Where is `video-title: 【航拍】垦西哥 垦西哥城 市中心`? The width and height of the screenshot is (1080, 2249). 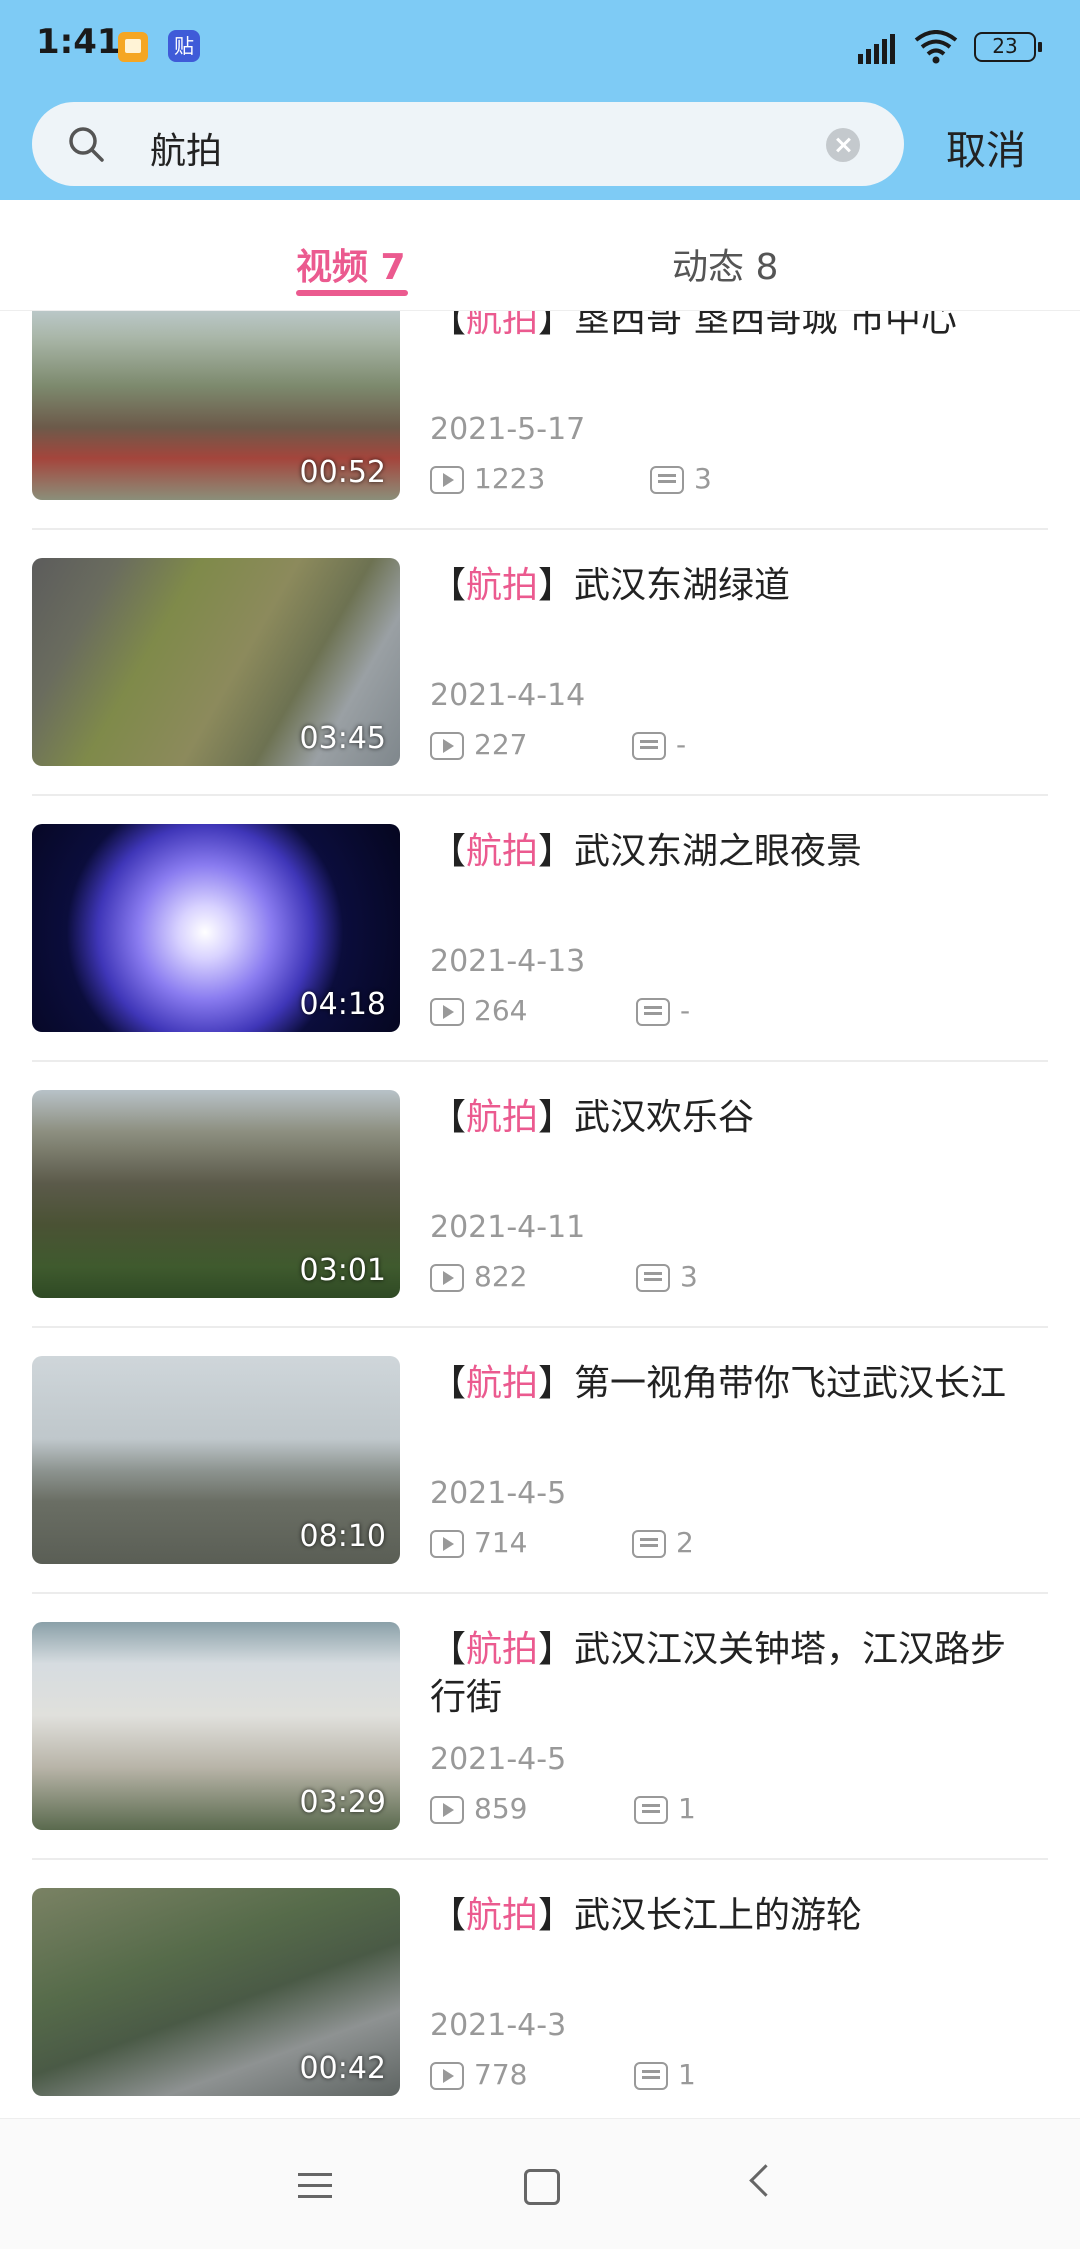
video-title: 【航拍】垦西哥 垦西哥城 市中心 is located at coordinates (735, 327).